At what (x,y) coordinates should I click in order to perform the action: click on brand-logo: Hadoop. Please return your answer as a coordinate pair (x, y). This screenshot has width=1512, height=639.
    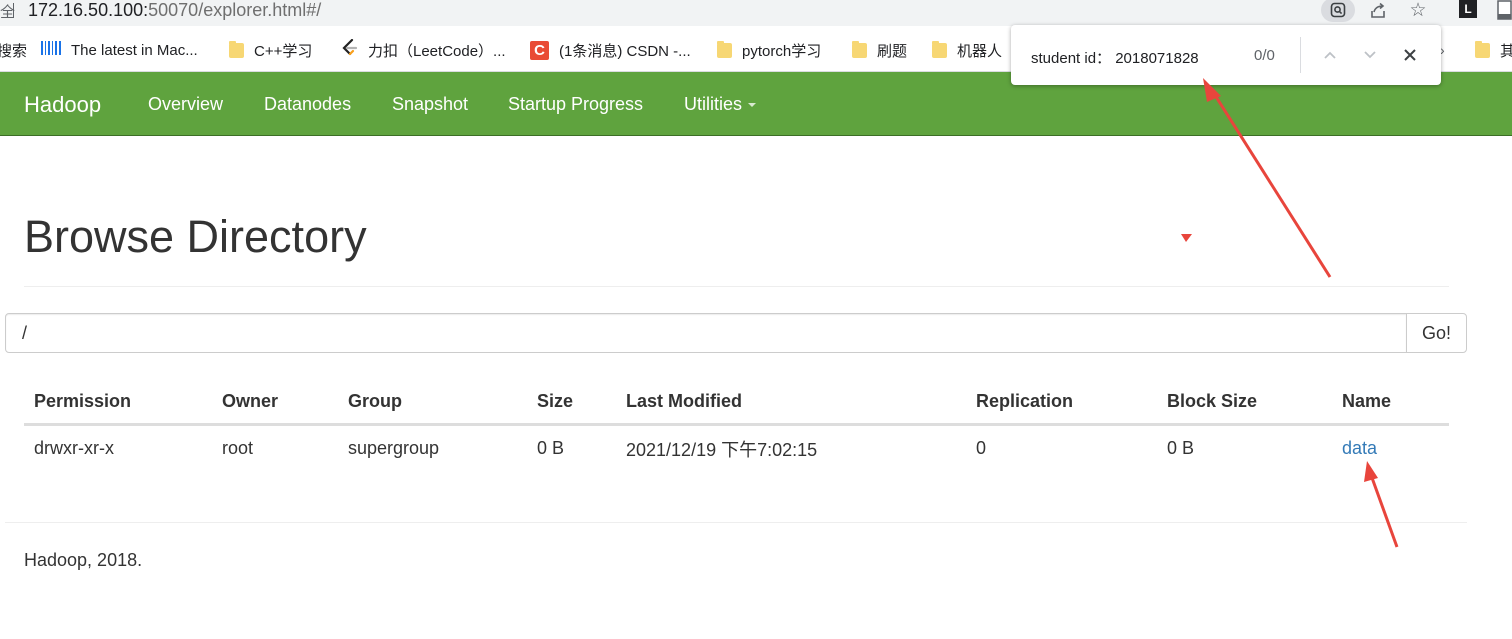
    Looking at the image, I should click on (62, 105).